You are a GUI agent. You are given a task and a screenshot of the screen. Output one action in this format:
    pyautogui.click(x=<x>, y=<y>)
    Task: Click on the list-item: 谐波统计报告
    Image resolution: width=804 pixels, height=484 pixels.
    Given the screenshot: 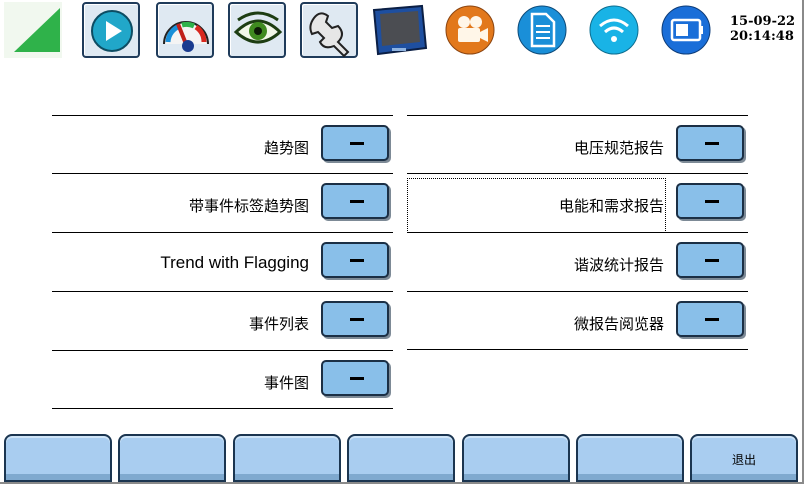 What is the action you would take?
    pyautogui.click(x=577, y=261)
    